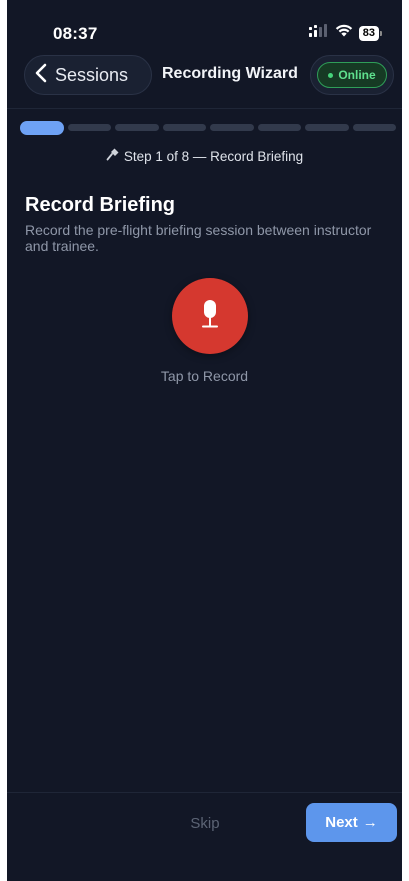 The width and height of the screenshot is (409, 881). What do you see at coordinates (230, 73) in the screenshot?
I see `page-header-title: Recording Wizard` at bounding box center [230, 73].